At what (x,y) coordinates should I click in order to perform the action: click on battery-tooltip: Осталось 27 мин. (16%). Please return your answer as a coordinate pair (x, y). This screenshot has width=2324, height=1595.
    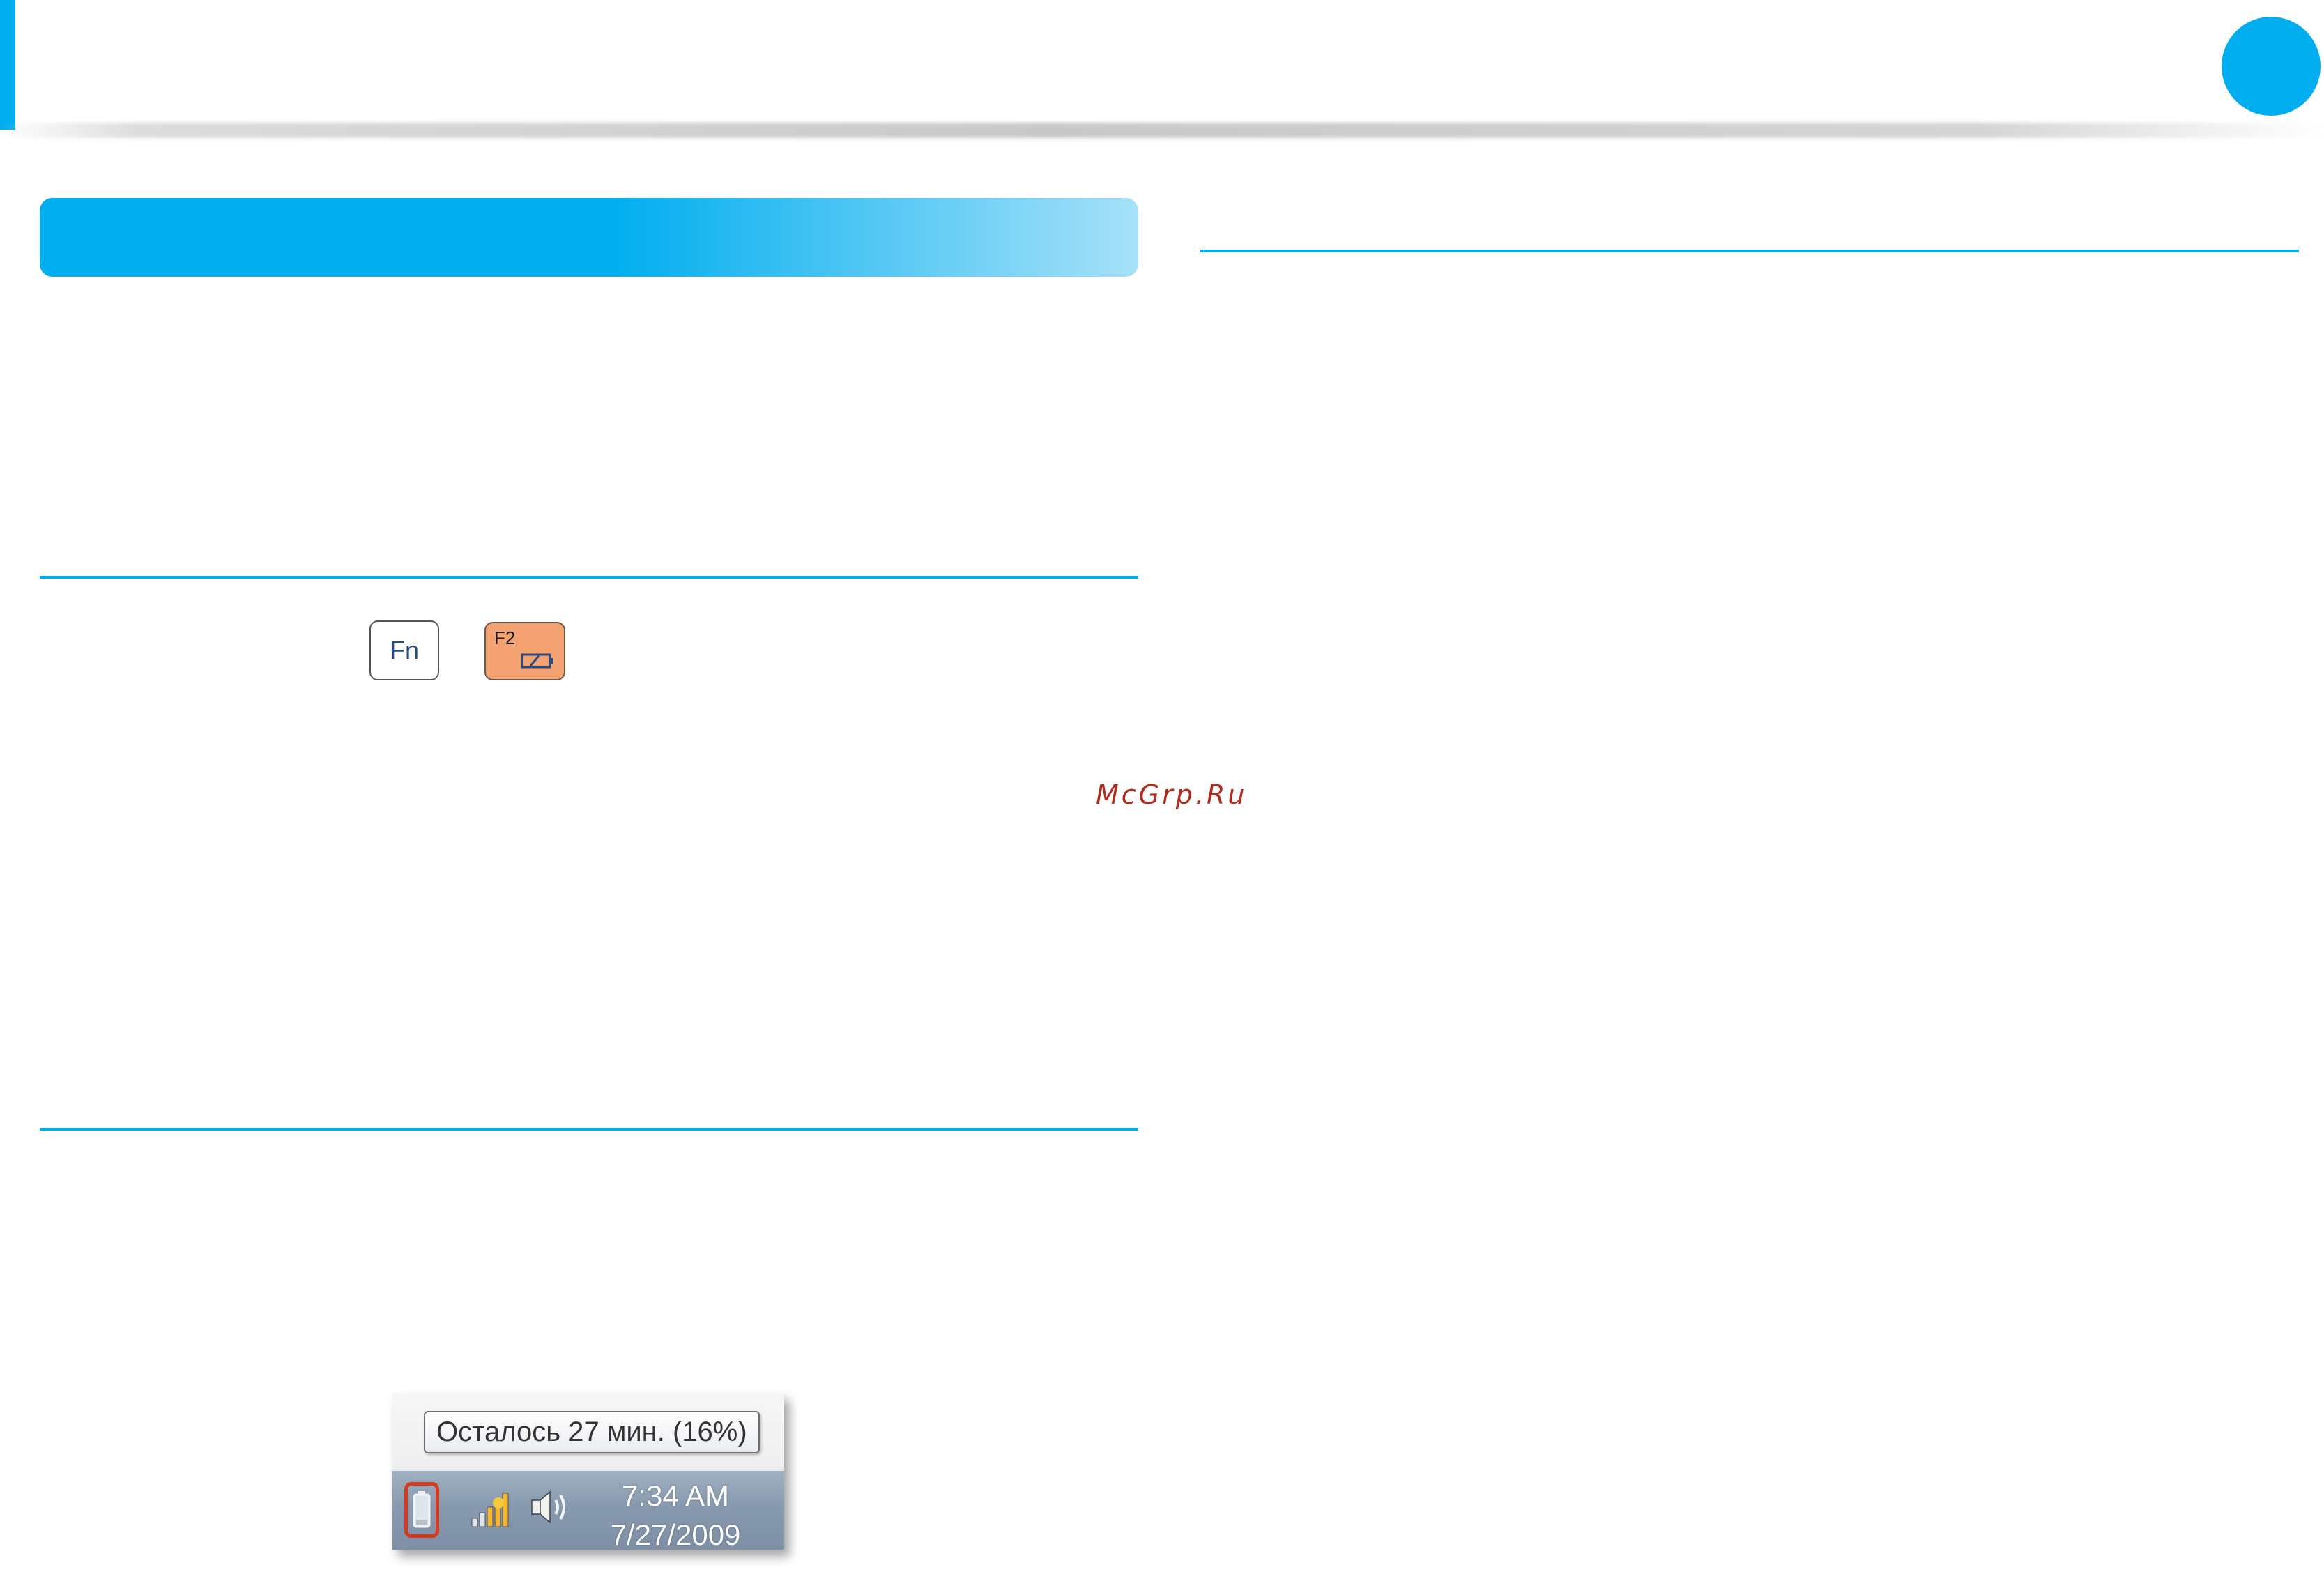
    Looking at the image, I should click on (592, 1432).